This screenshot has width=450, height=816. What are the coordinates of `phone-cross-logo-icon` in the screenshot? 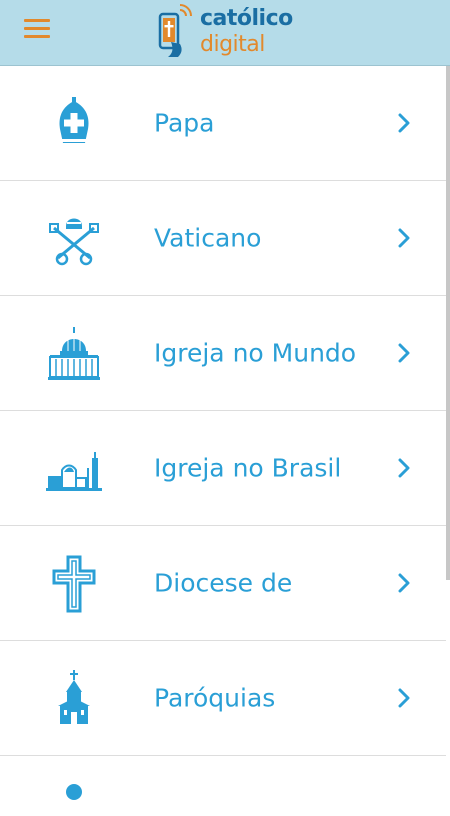 It's located at (175, 30).